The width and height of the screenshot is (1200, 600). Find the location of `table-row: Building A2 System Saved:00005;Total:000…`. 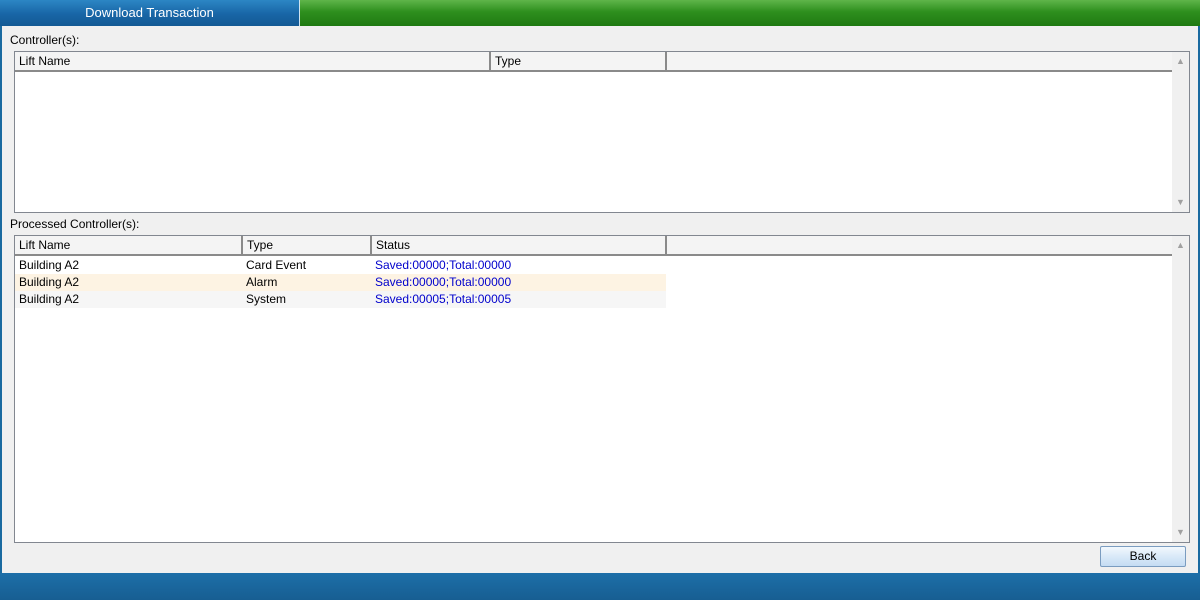

table-row: Building A2 System Saved:00005;Total:000… is located at coordinates (340, 299).